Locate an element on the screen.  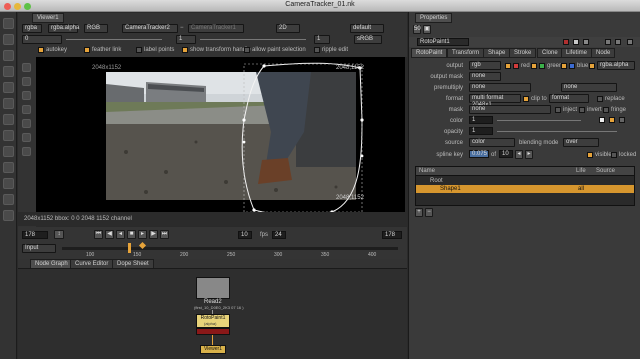
ripple-edit-checkbox is located at coordinates (317, 50).